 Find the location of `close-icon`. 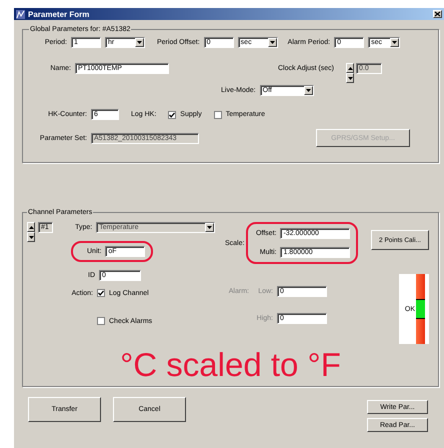

close-icon is located at coordinates (437, 14).